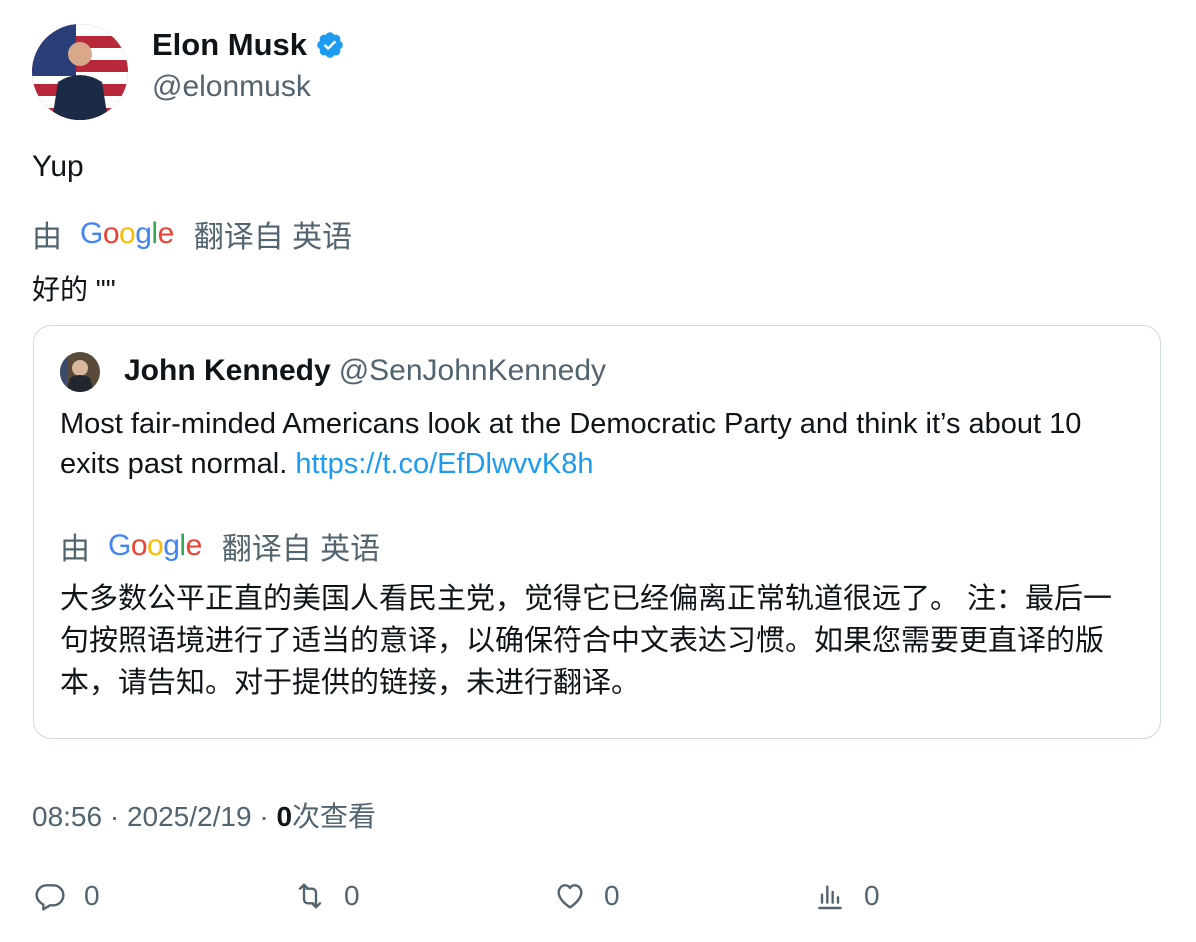 The image size is (1196, 942). Describe the element at coordinates (231, 87) in the screenshot. I see `author-handle: @elonmusk` at that location.